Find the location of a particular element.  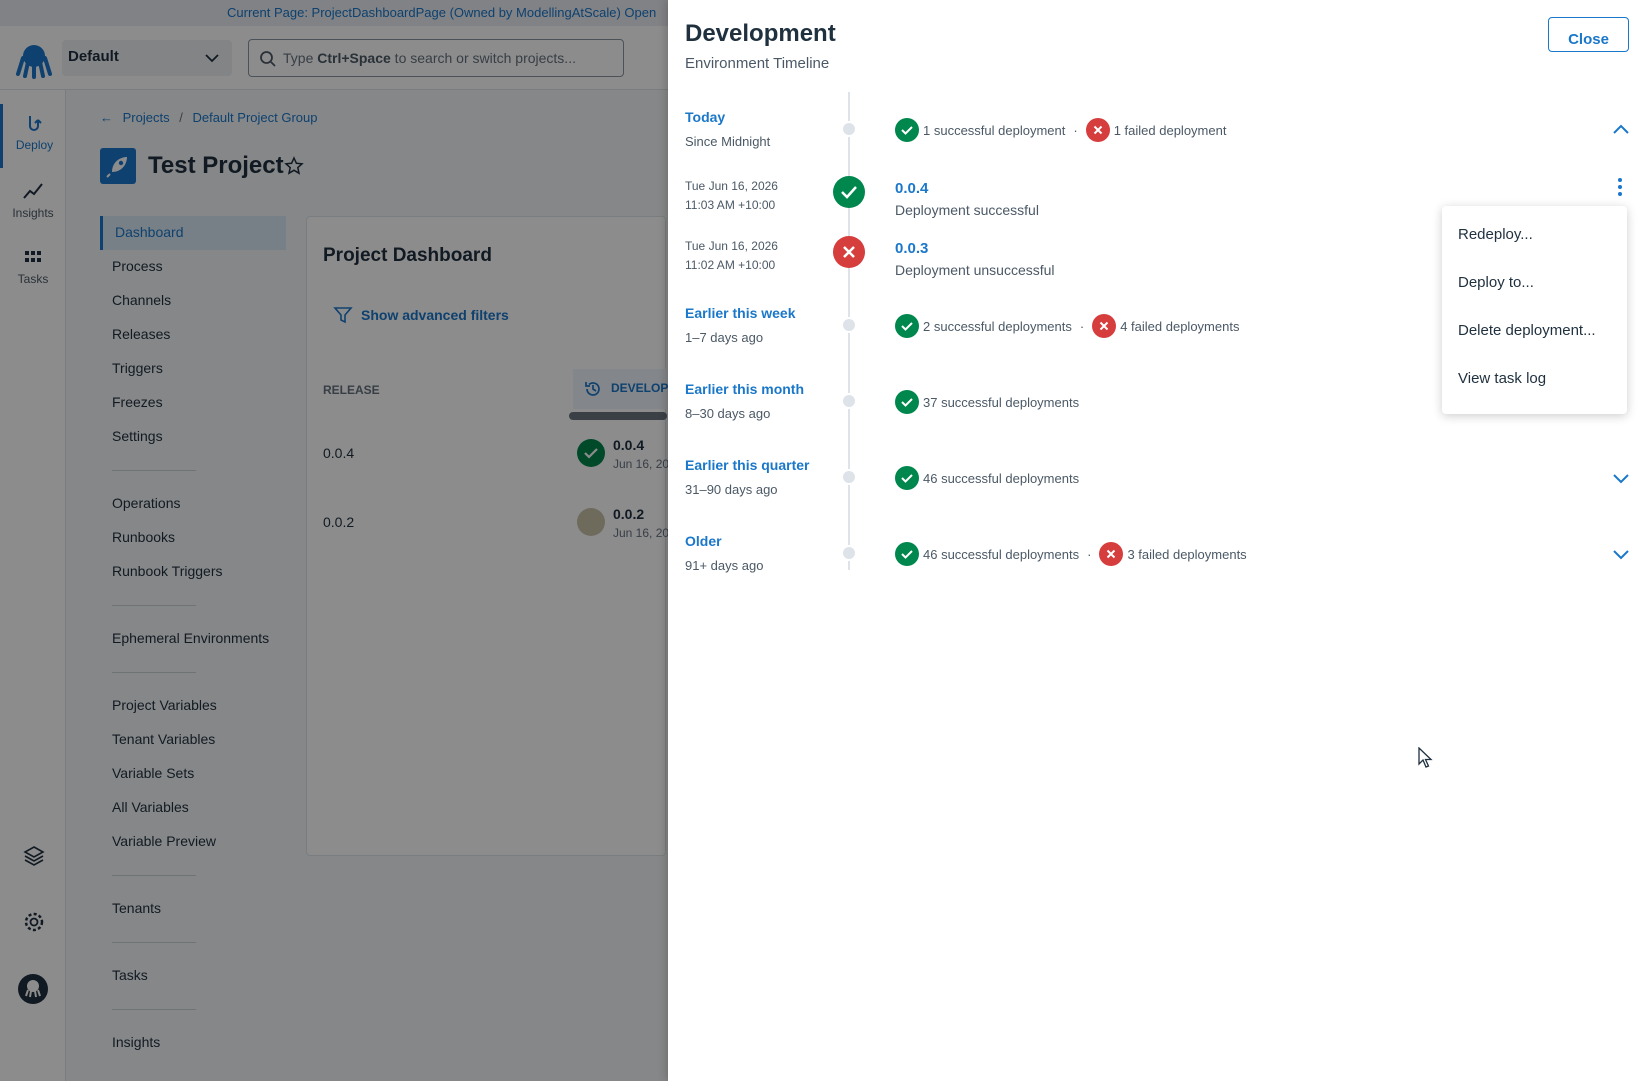

group-older-label: Older is located at coordinates (703, 541).